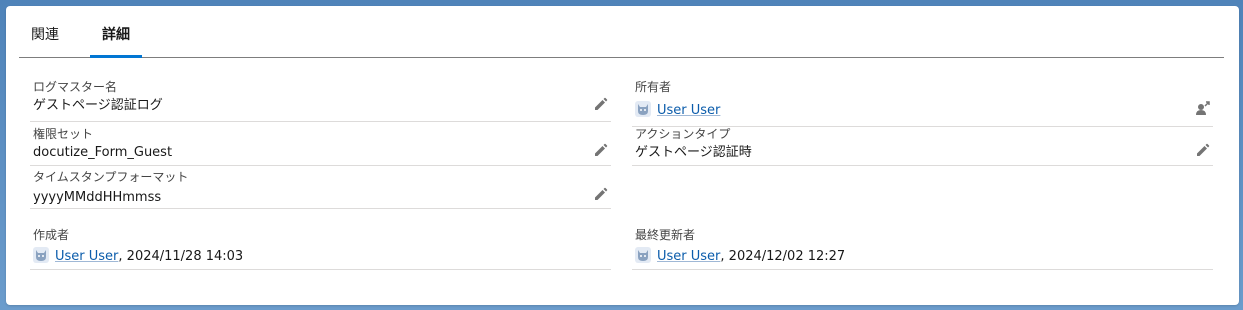  Describe the element at coordinates (665, 235) in the screenshot. I see `field-label: 最終更新者` at that location.